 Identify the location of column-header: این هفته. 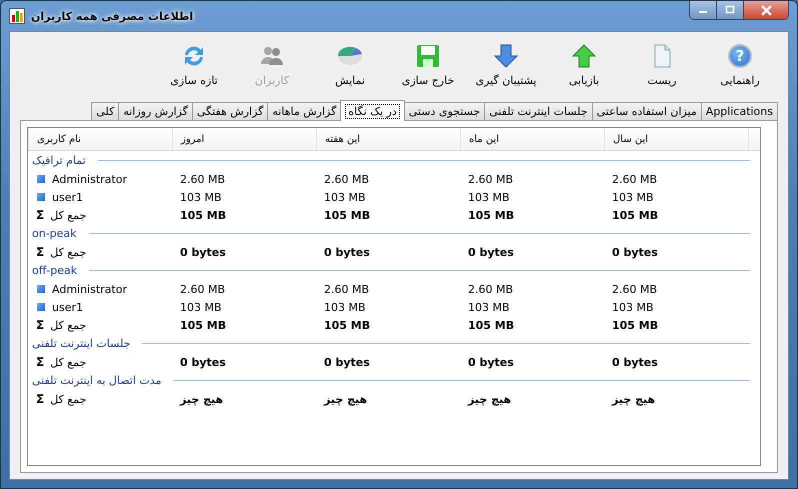
(388, 139).